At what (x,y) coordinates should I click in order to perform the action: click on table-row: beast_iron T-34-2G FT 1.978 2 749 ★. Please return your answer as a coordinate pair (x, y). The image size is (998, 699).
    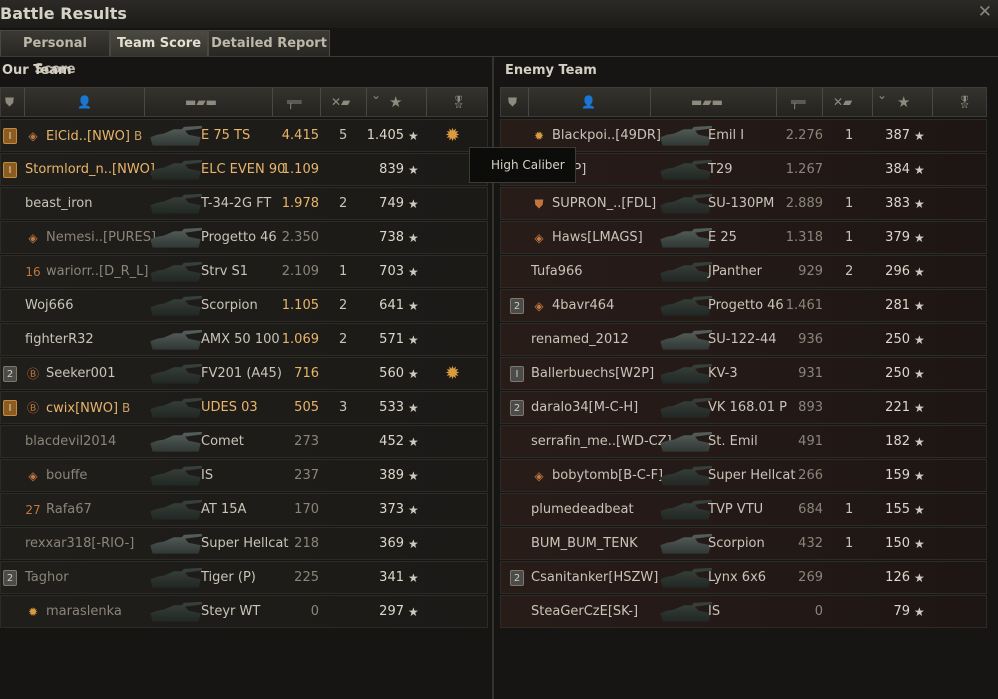
    Looking at the image, I should click on (244, 203).